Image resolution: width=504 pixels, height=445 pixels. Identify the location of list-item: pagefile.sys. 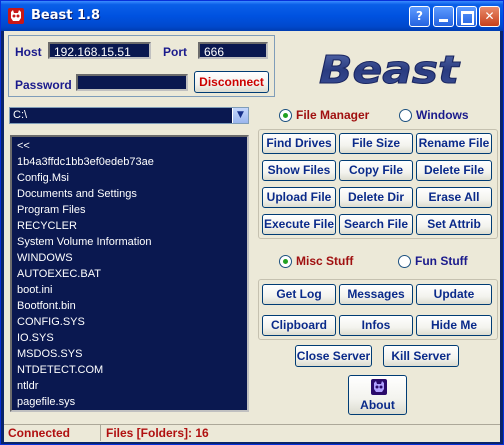
(46, 402).